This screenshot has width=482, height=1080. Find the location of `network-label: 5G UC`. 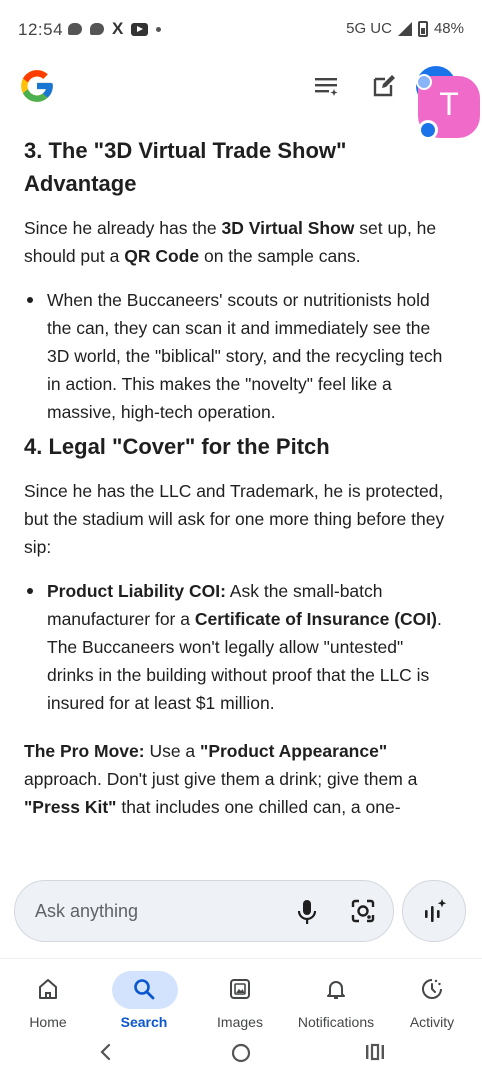

network-label: 5G UC is located at coordinates (369, 28).